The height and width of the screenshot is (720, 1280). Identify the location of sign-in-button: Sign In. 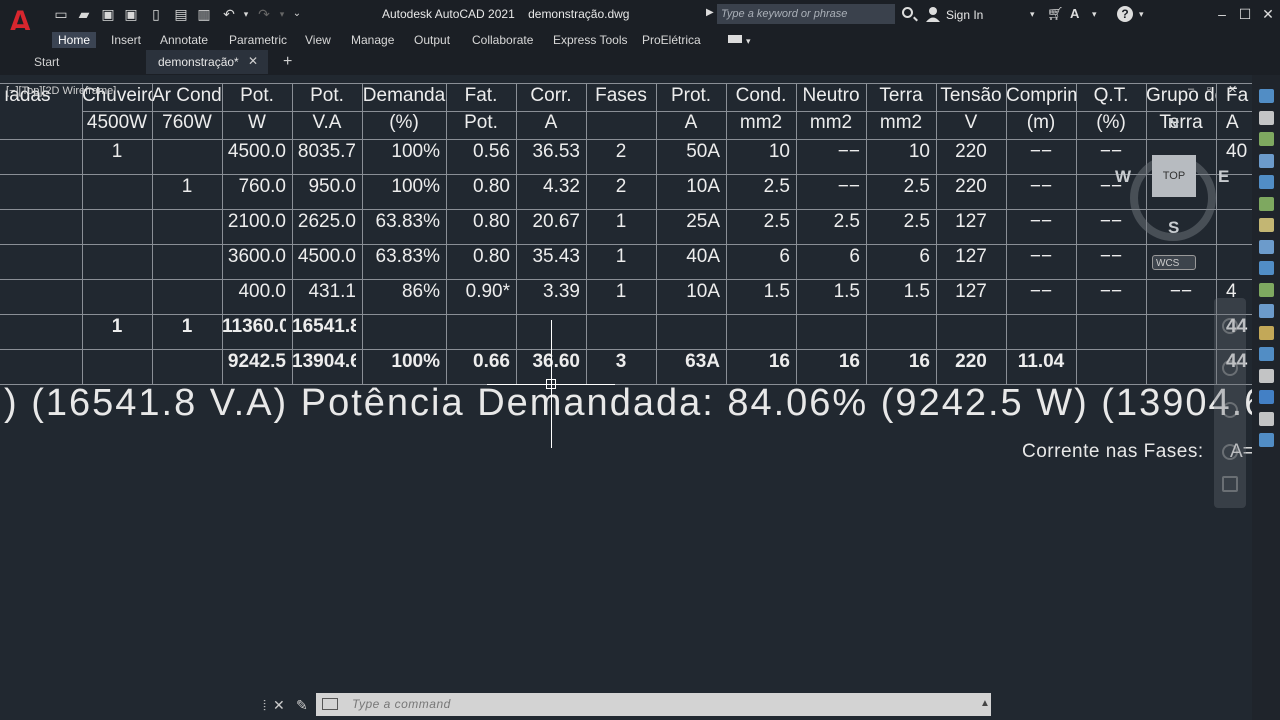
(964, 15).